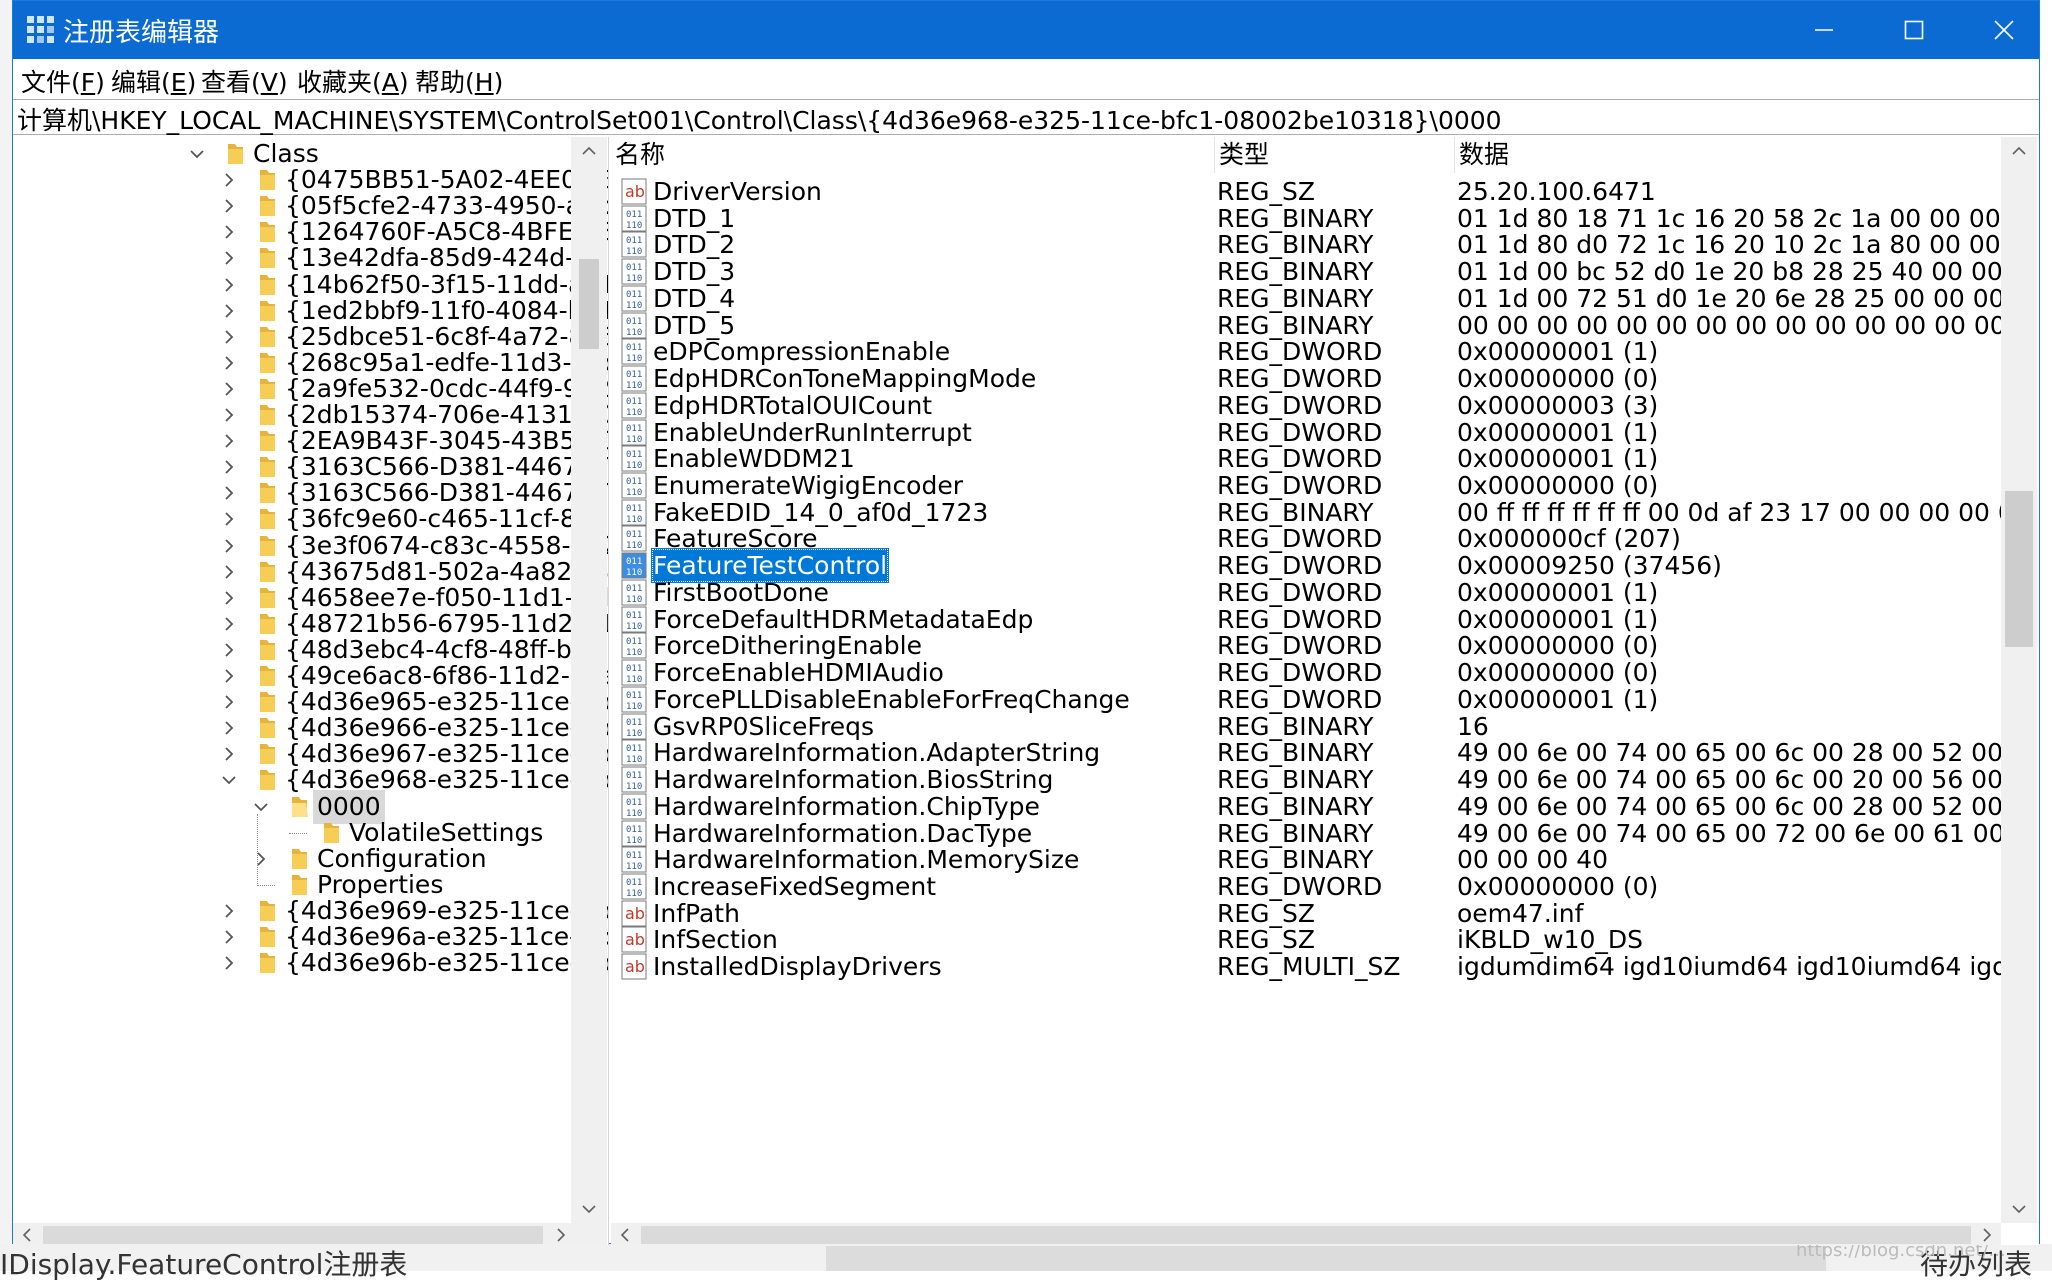  I want to click on column-header-type: 类型, so click(1335, 155).